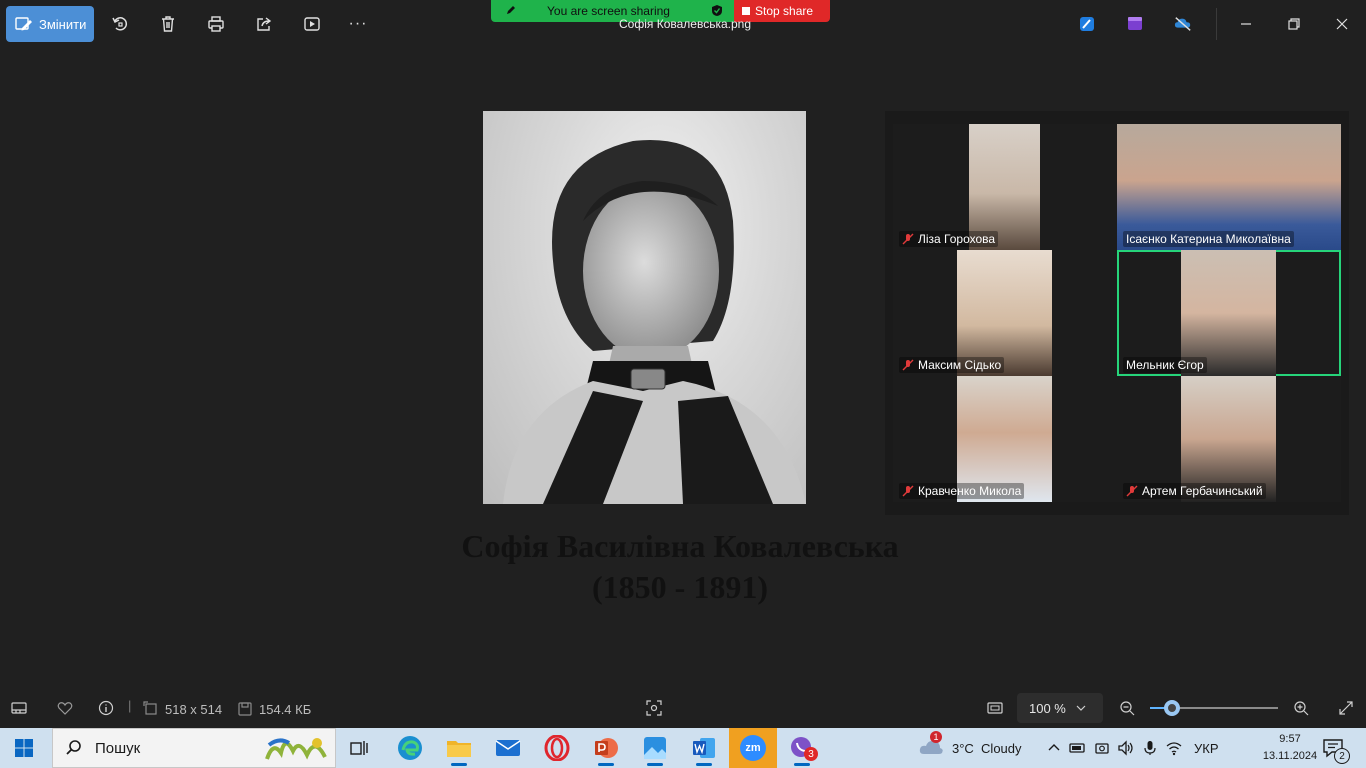 This screenshot has height=768, width=1366. Describe the element at coordinates (1346, 708) in the screenshot. I see `fullscreen-button` at that location.